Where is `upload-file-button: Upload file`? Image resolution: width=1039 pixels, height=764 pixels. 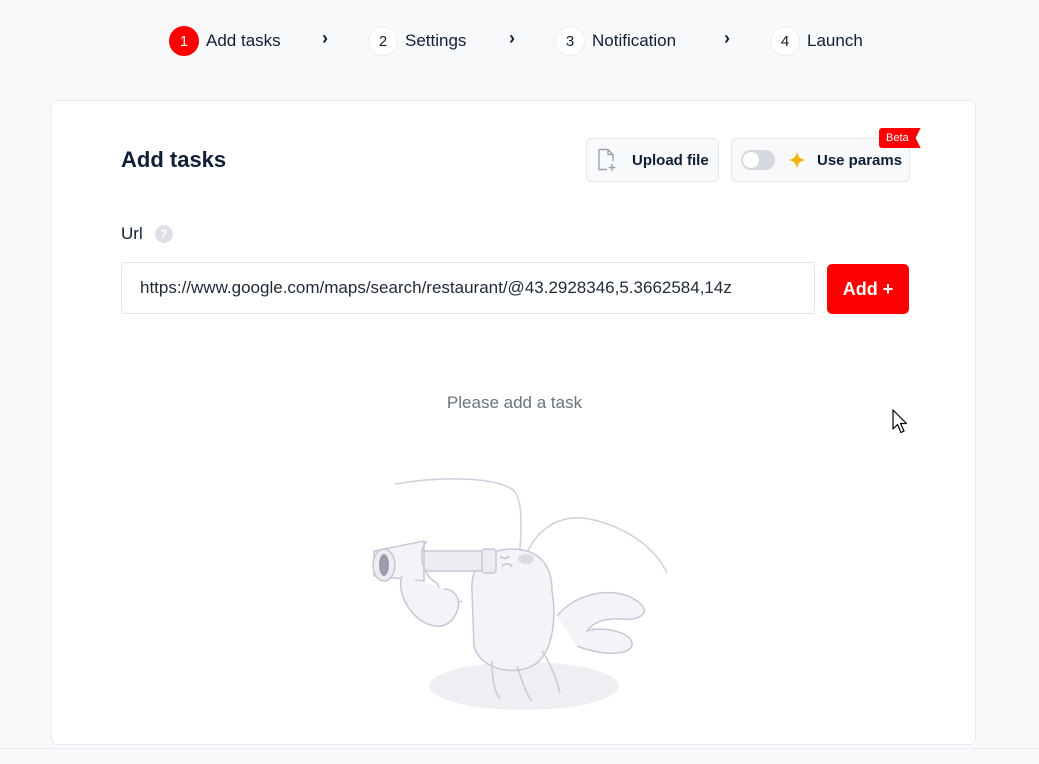 upload-file-button: Upload file is located at coordinates (652, 160).